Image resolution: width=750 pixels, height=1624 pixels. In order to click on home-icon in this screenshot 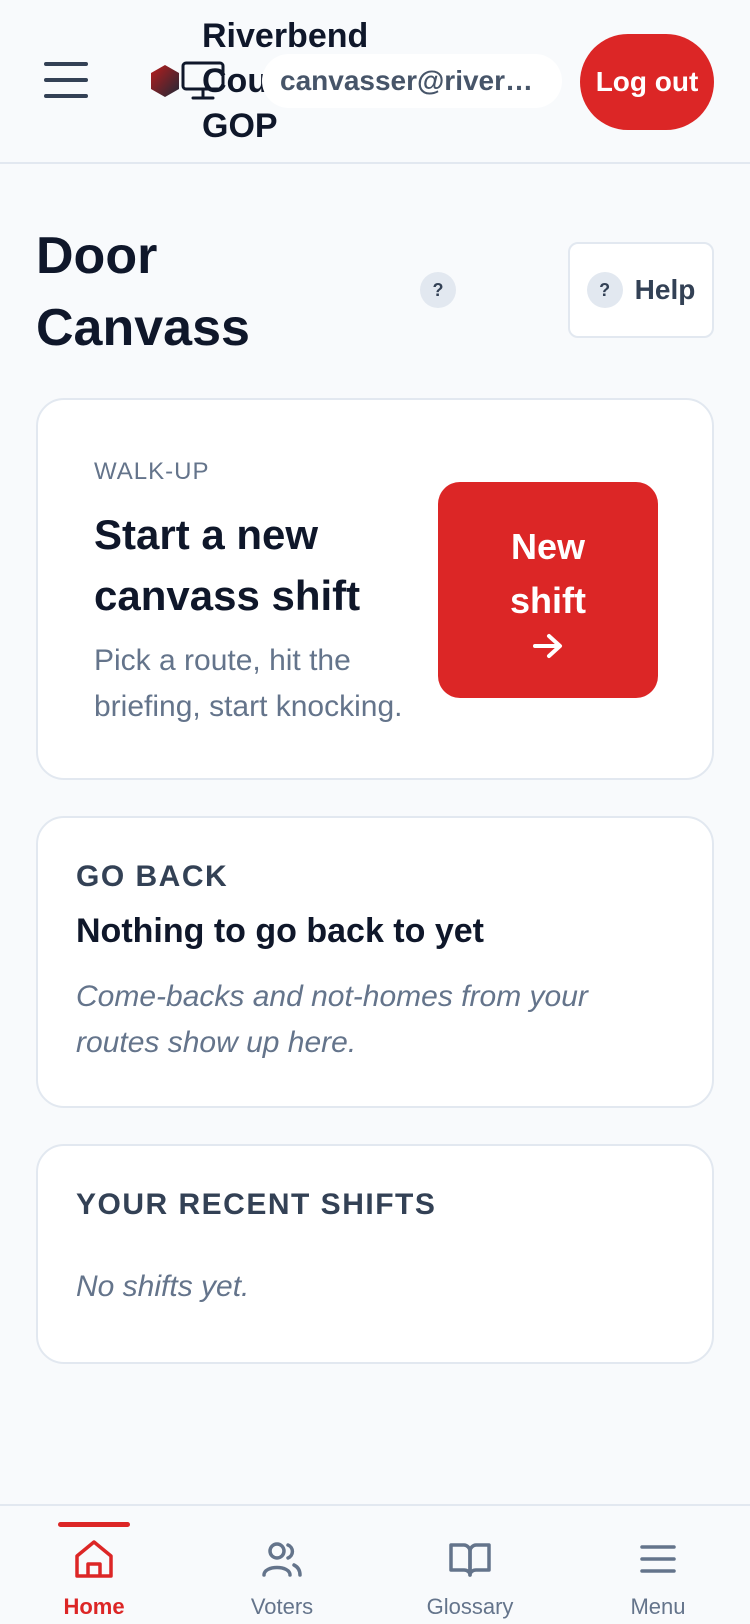, I will do `click(94, 1559)`.